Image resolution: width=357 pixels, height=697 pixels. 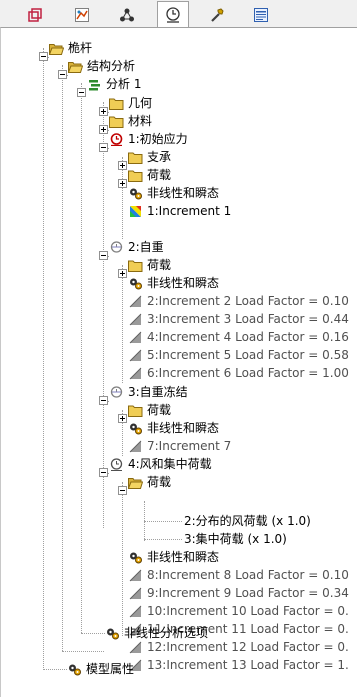 I want to click on results-tab-icon, so click(x=82, y=15).